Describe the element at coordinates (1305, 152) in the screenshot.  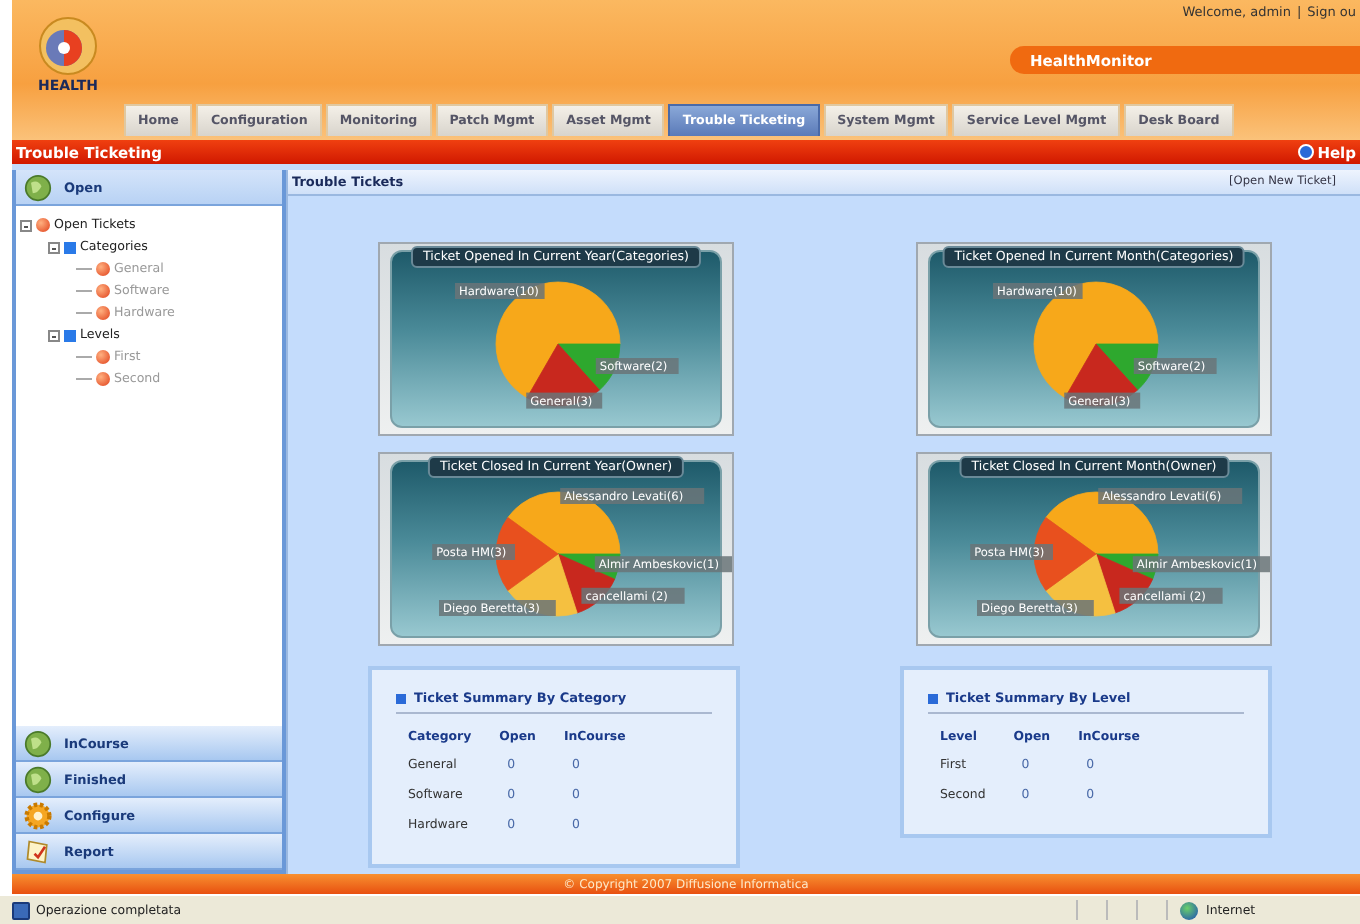
I see `help-icon` at that location.